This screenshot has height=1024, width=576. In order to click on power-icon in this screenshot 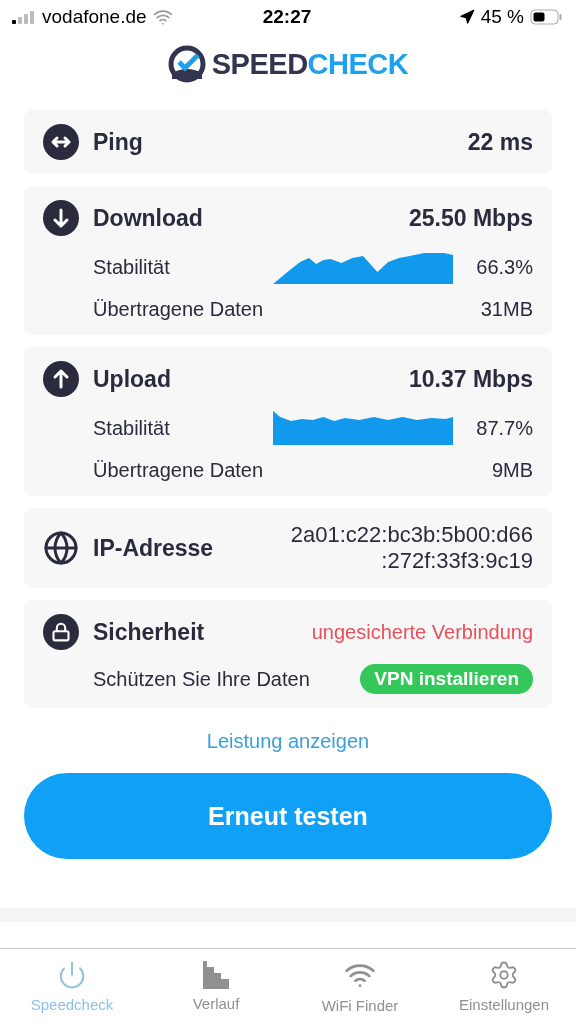, I will do `click(72, 975)`.